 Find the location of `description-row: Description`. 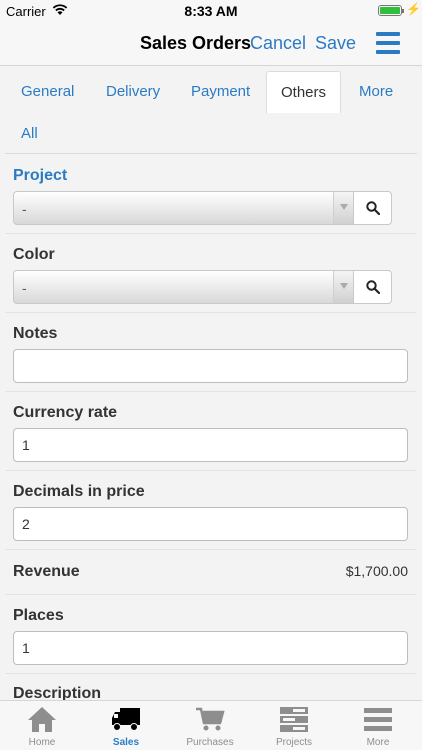

description-row: Description is located at coordinates (210, 687).